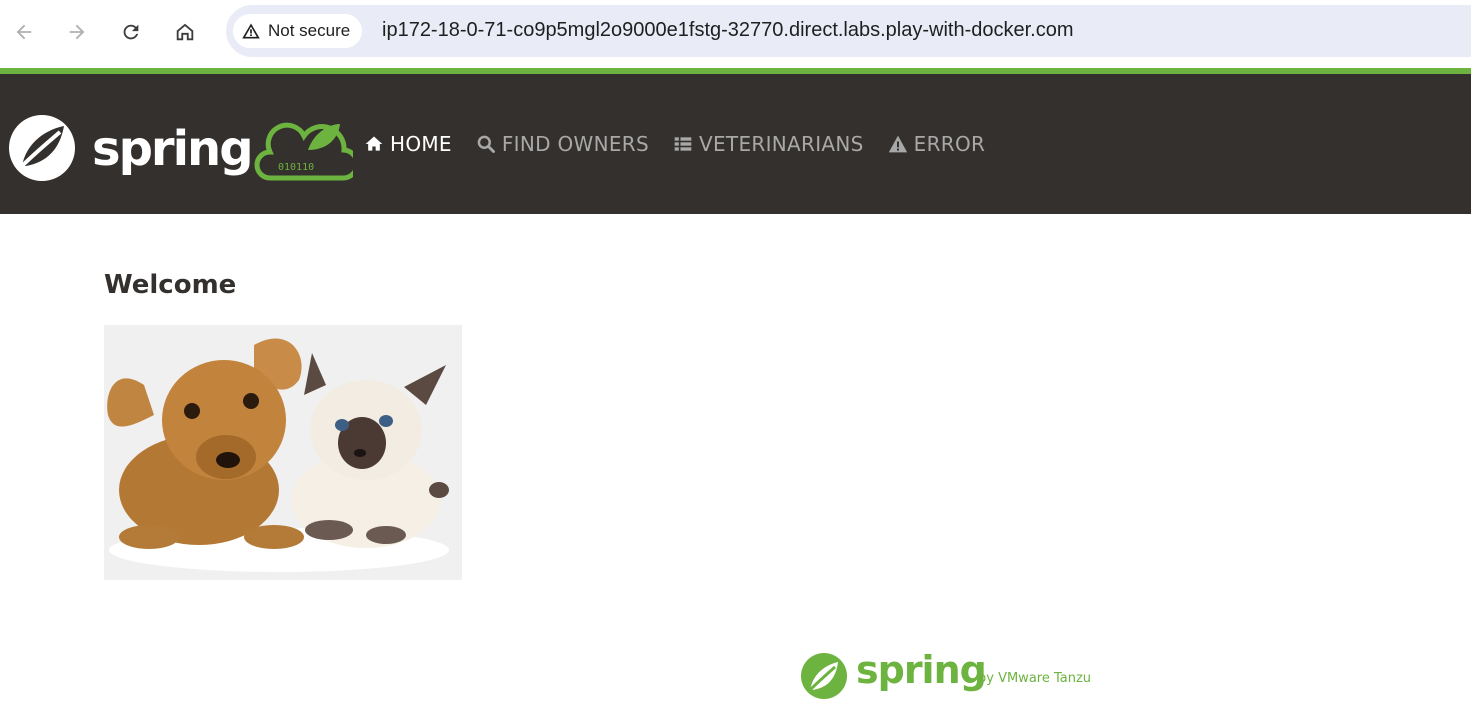 Image resolution: width=1471 pixels, height=712 pixels. Describe the element at coordinates (374, 143) in the screenshot. I see `home-icon` at that location.